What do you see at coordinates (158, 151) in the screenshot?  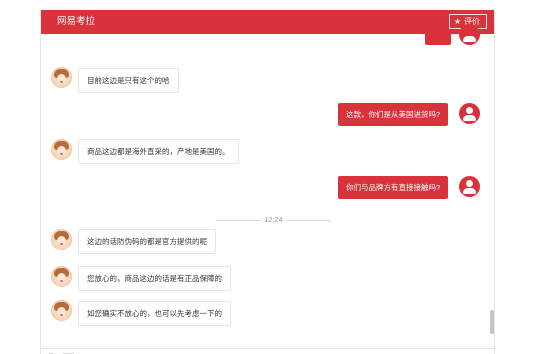 I see `agent-message-bubble: 商品这边都是海外直采的，产地是美国的。` at bounding box center [158, 151].